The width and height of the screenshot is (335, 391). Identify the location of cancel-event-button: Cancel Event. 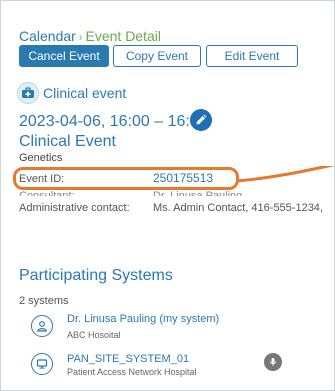
(64, 56).